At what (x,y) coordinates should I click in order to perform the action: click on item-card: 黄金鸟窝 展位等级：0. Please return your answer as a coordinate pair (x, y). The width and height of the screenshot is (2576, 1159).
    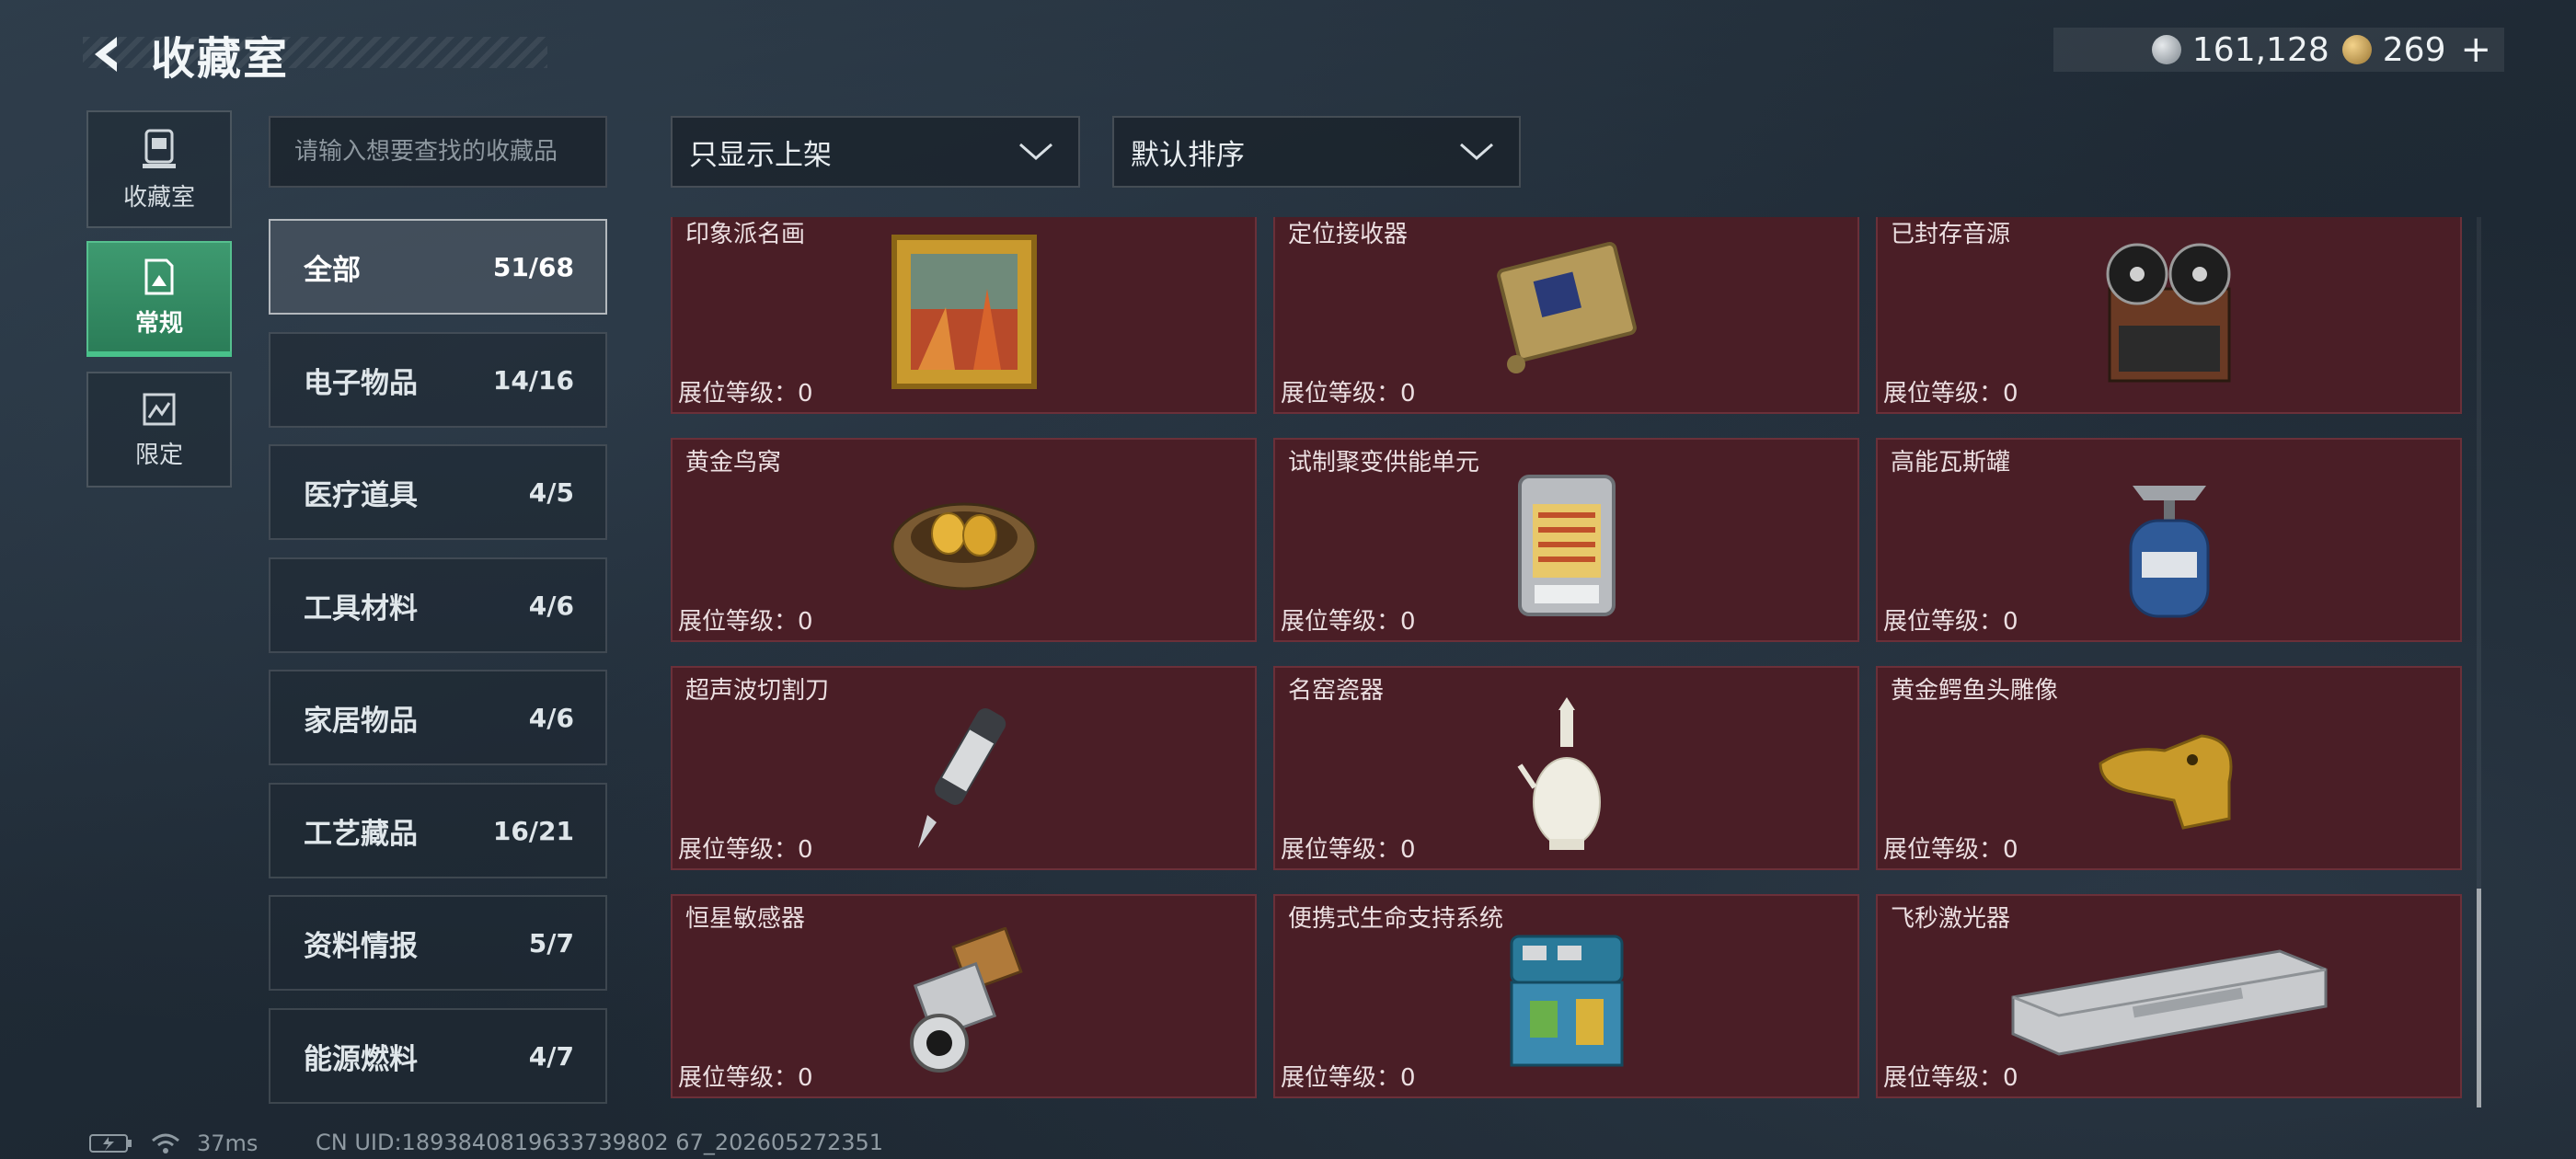
    Looking at the image, I should click on (964, 540).